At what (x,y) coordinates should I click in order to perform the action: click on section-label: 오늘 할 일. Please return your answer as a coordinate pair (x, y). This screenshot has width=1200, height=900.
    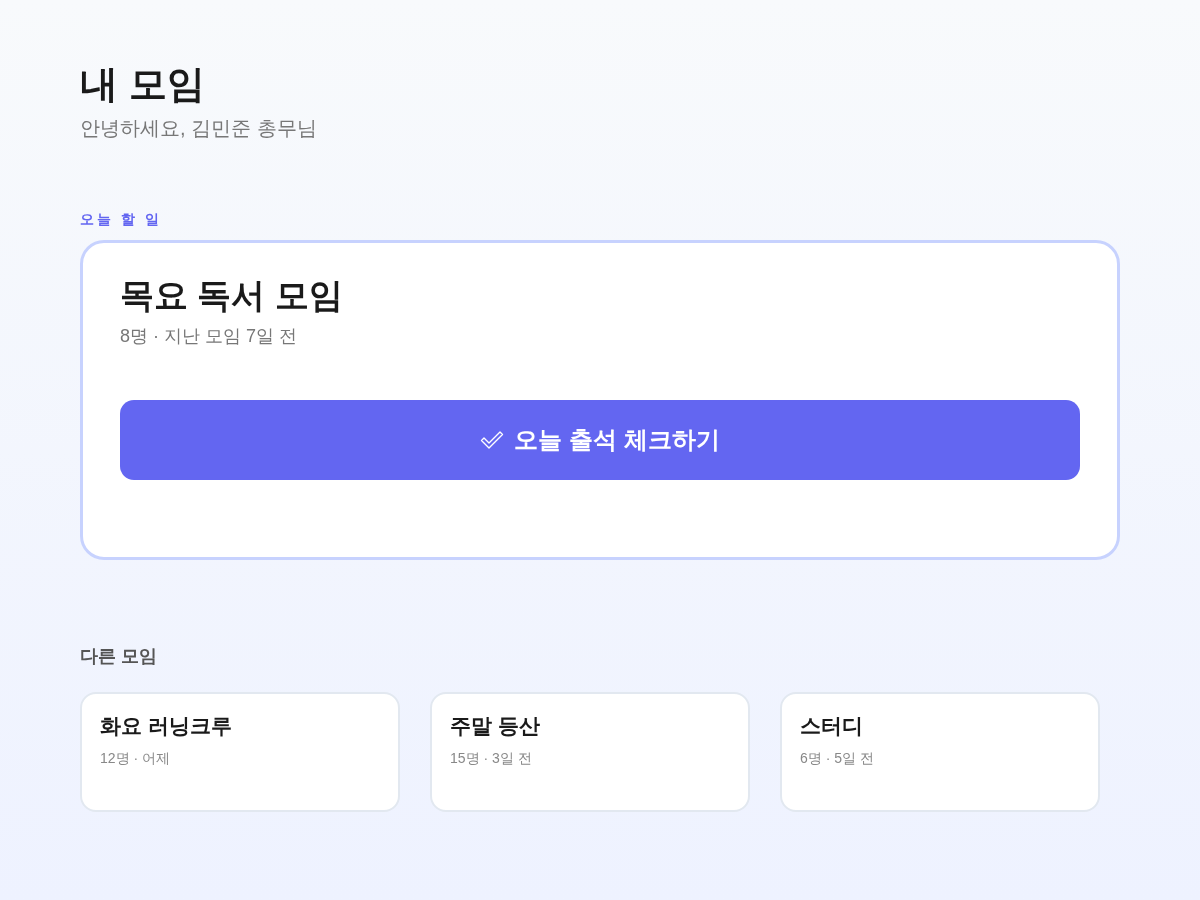
    Looking at the image, I should click on (121, 219).